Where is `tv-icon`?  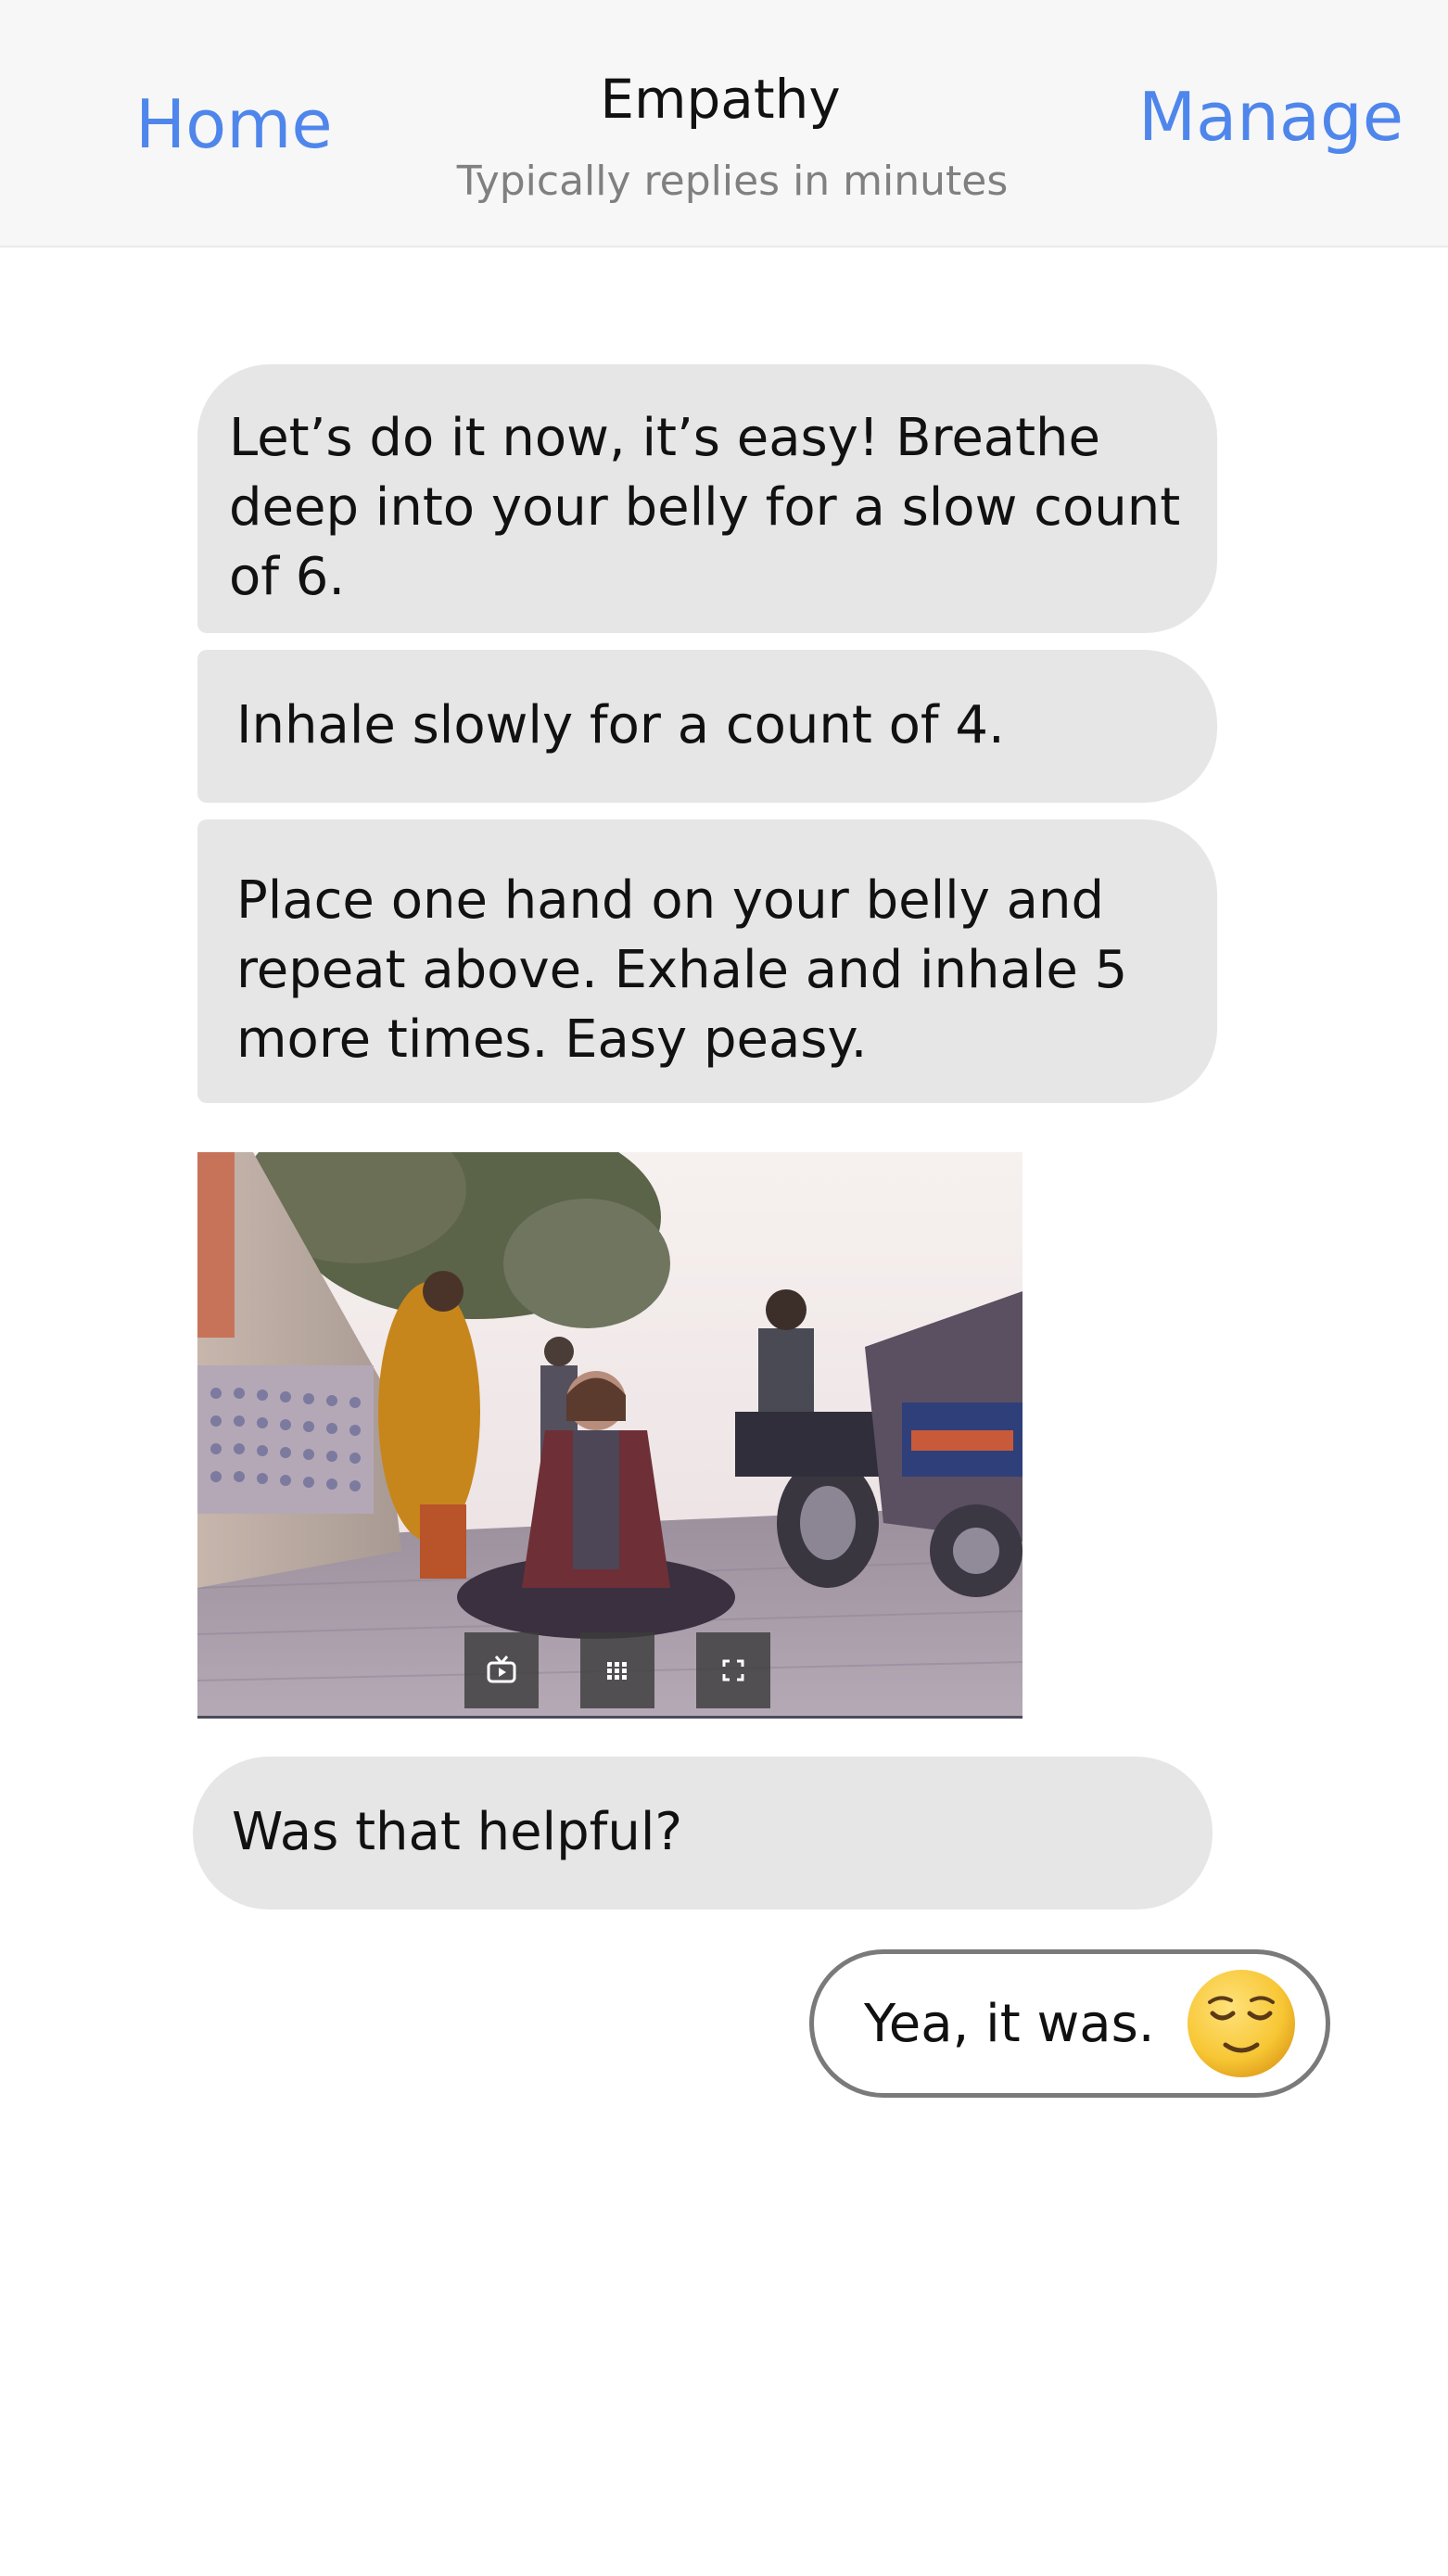 tv-icon is located at coordinates (502, 1670).